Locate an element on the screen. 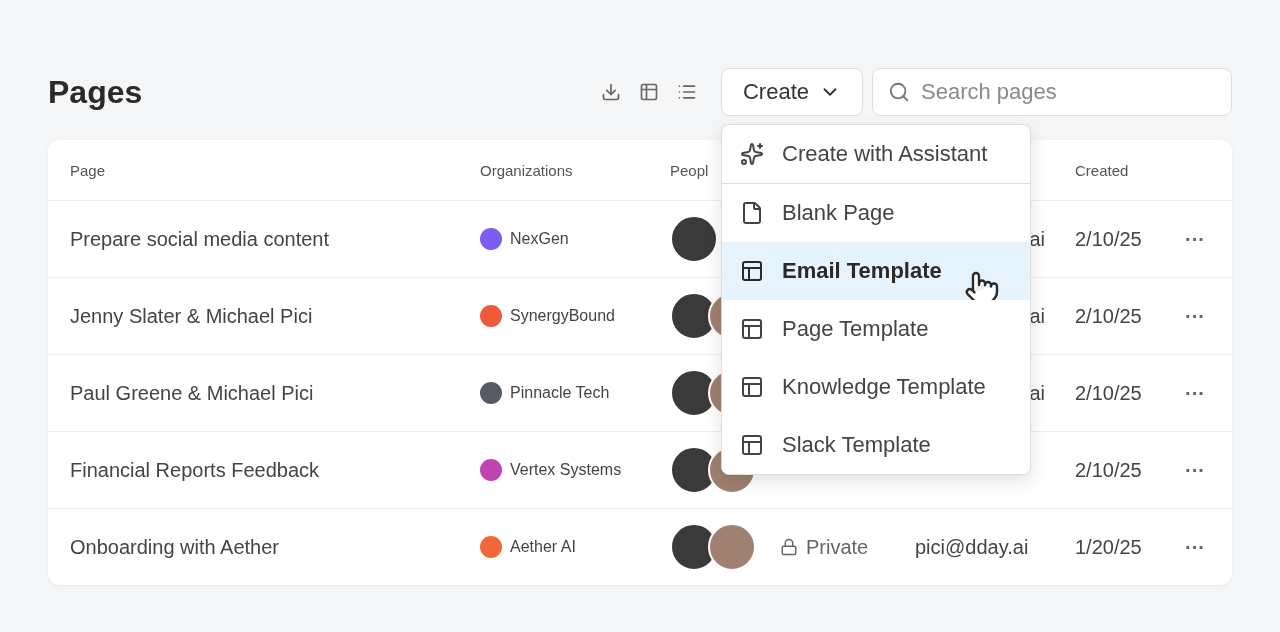  download-icon is located at coordinates (611, 92).